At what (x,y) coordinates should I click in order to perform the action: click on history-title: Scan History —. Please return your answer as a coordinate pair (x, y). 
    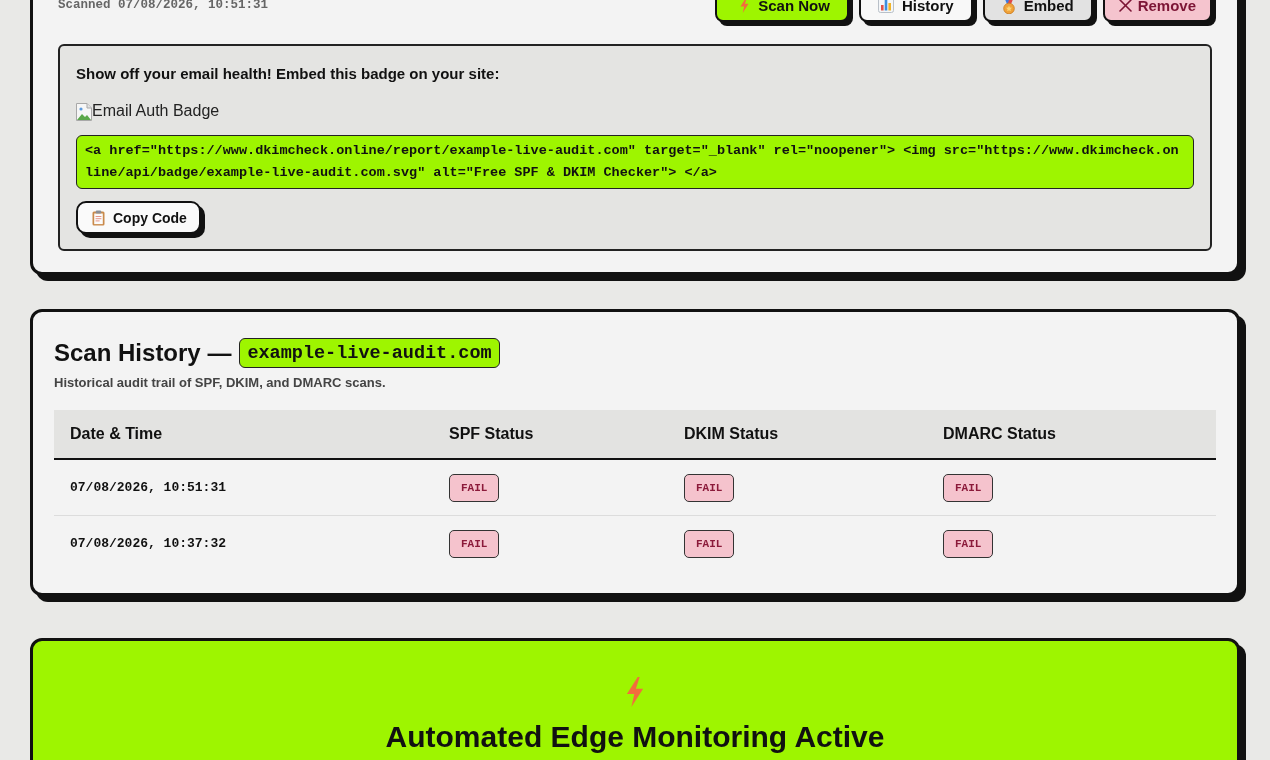
    Looking at the image, I should click on (143, 353).